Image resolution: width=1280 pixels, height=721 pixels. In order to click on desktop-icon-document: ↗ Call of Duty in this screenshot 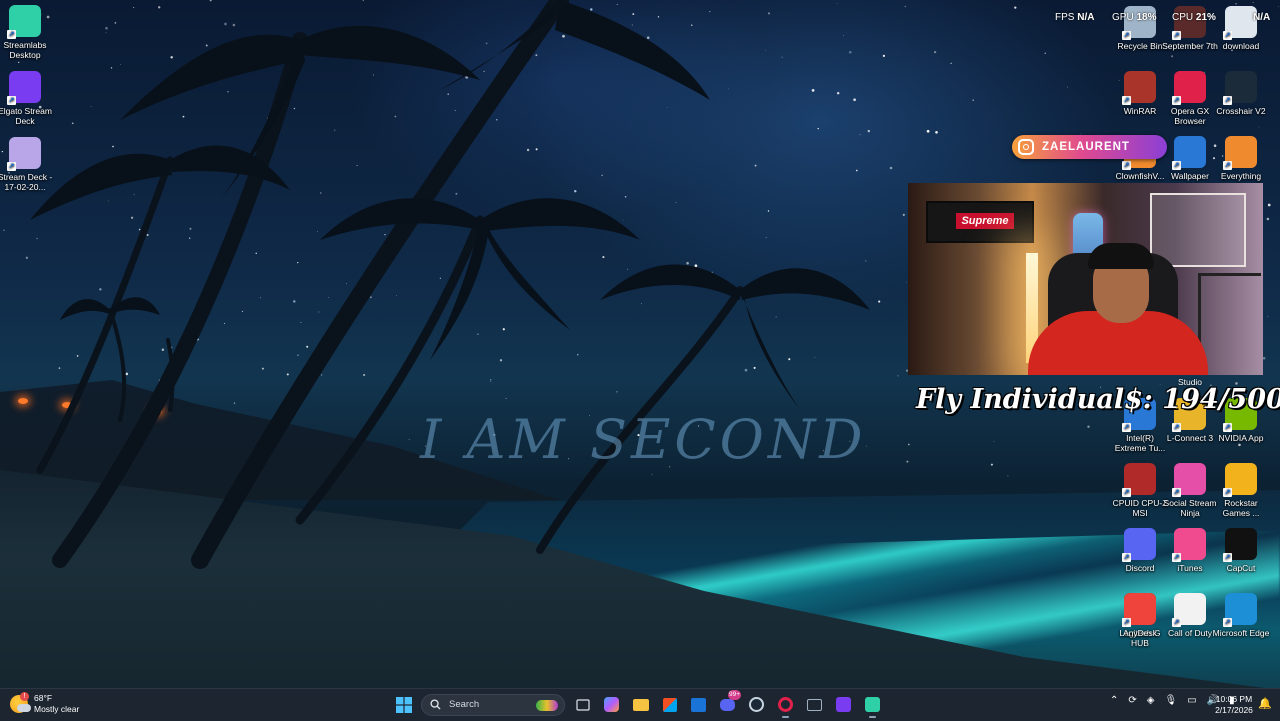, I will do `click(1190, 615)`.